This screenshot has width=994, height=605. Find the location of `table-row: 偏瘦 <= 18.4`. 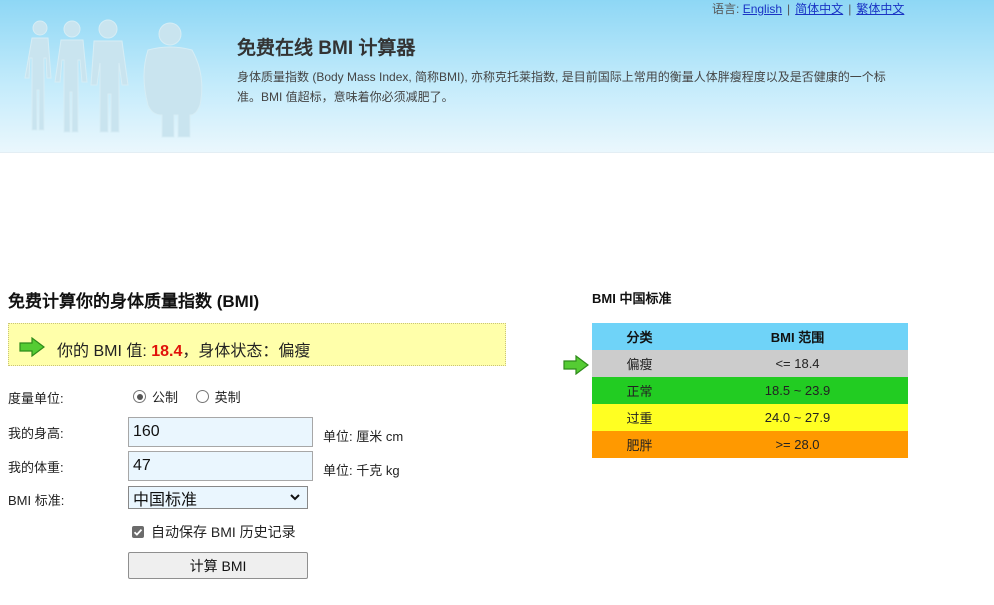

table-row: 偏瘦 <= 18.4 is located at coordinates (750, 363).